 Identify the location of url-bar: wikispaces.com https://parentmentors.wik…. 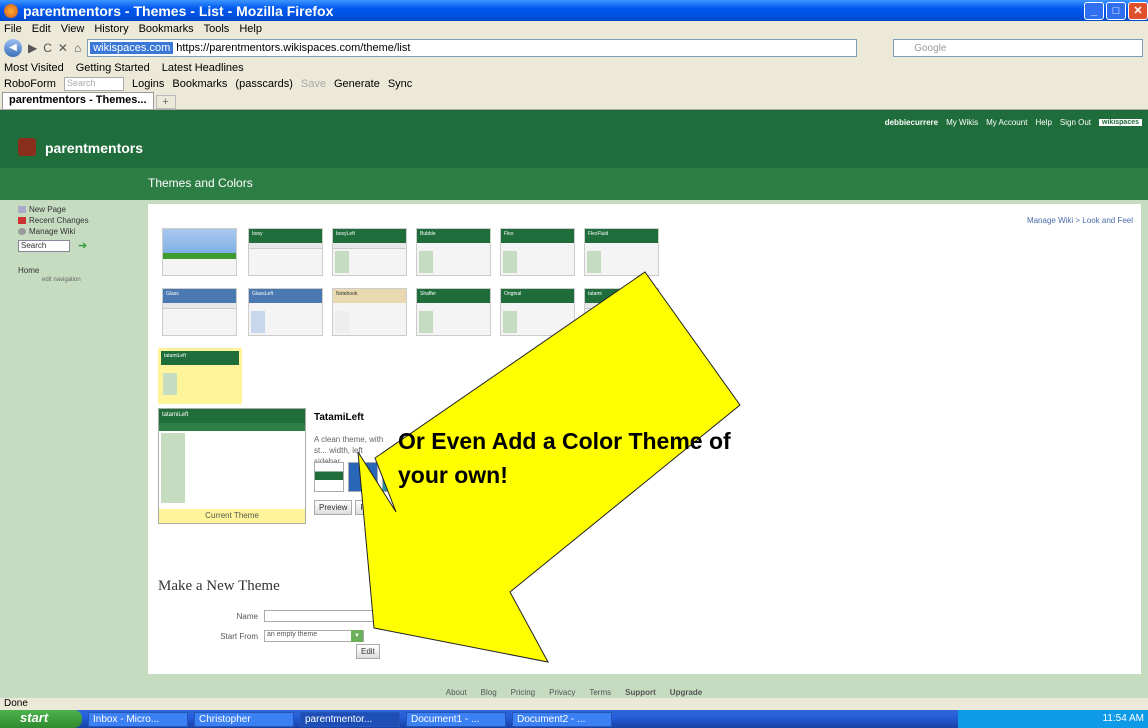
(472, 48).